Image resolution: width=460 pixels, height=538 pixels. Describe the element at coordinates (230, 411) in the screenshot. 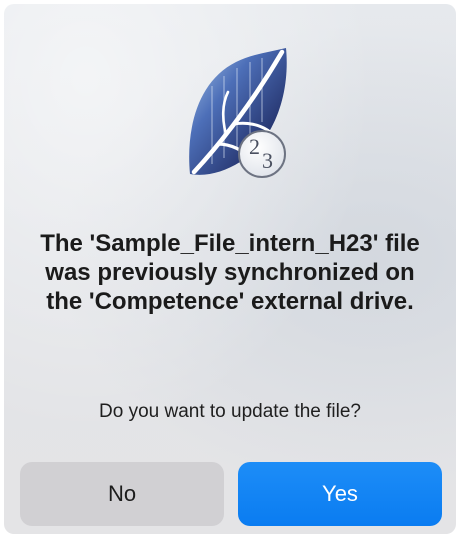

I see `dialog-message: Do you want to update the file?` at that location.